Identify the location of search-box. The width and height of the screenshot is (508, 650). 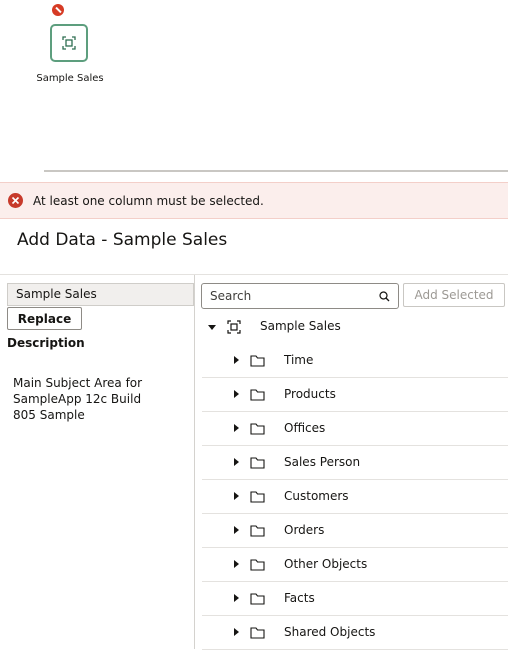
(300, 296).